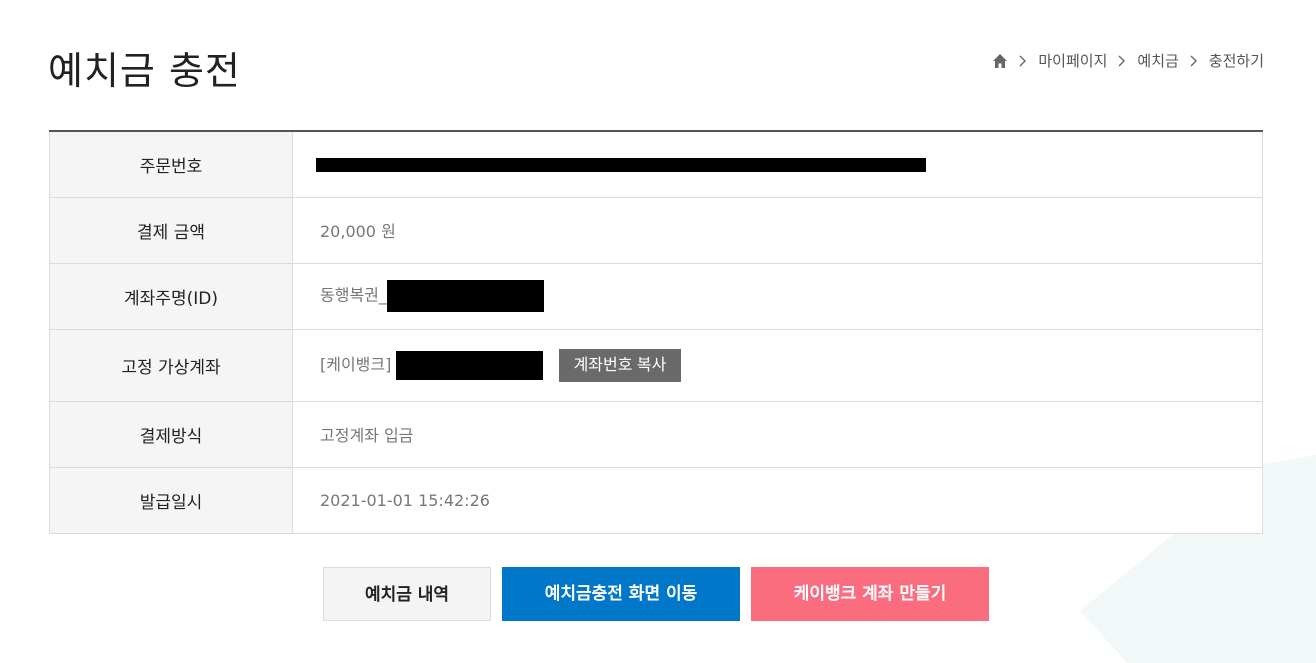 This screenshot has height=663, width=1316. Describe the element at coordinates (171, 296) in the screenshot. I see `account-holder-label: 계좌주명(ID)` at that location.